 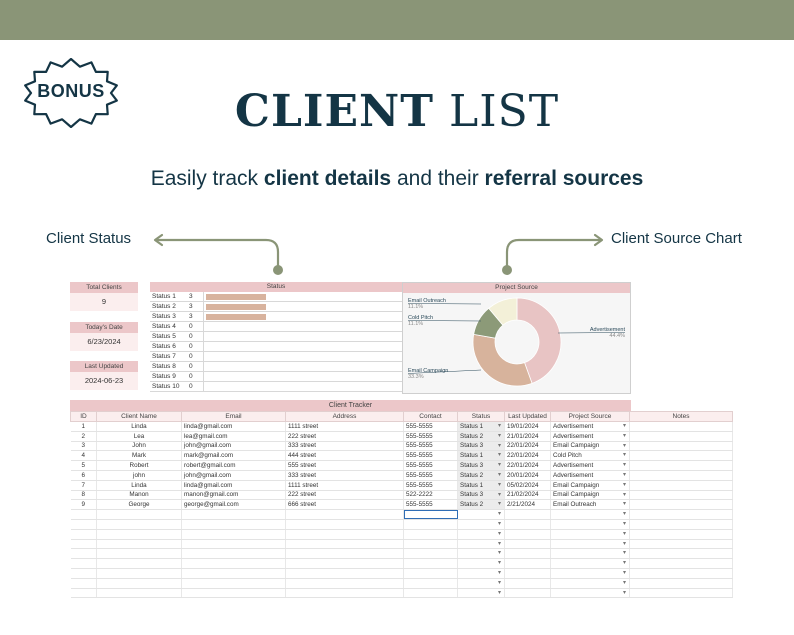 What do you see at coordinates (401, 514) in the screenshot?
I see `empty-table-row` at bounding box center [401, 514].